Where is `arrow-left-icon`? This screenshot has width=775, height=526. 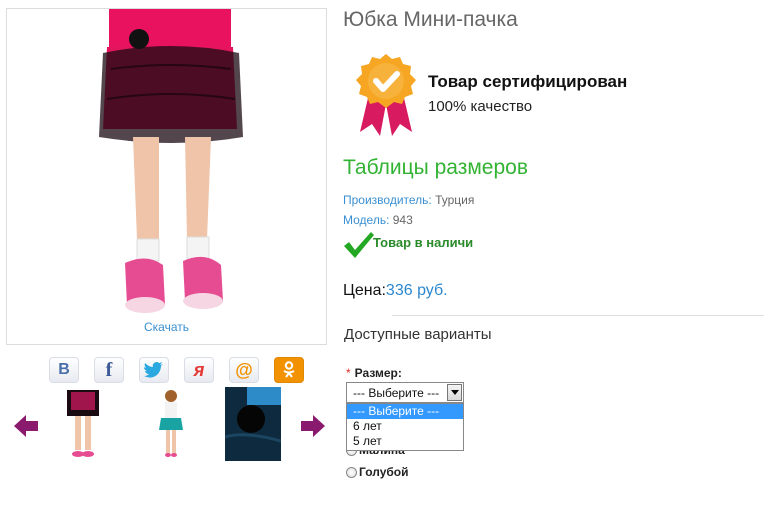
arrow-left-icon is located at coordinates (26, 426).